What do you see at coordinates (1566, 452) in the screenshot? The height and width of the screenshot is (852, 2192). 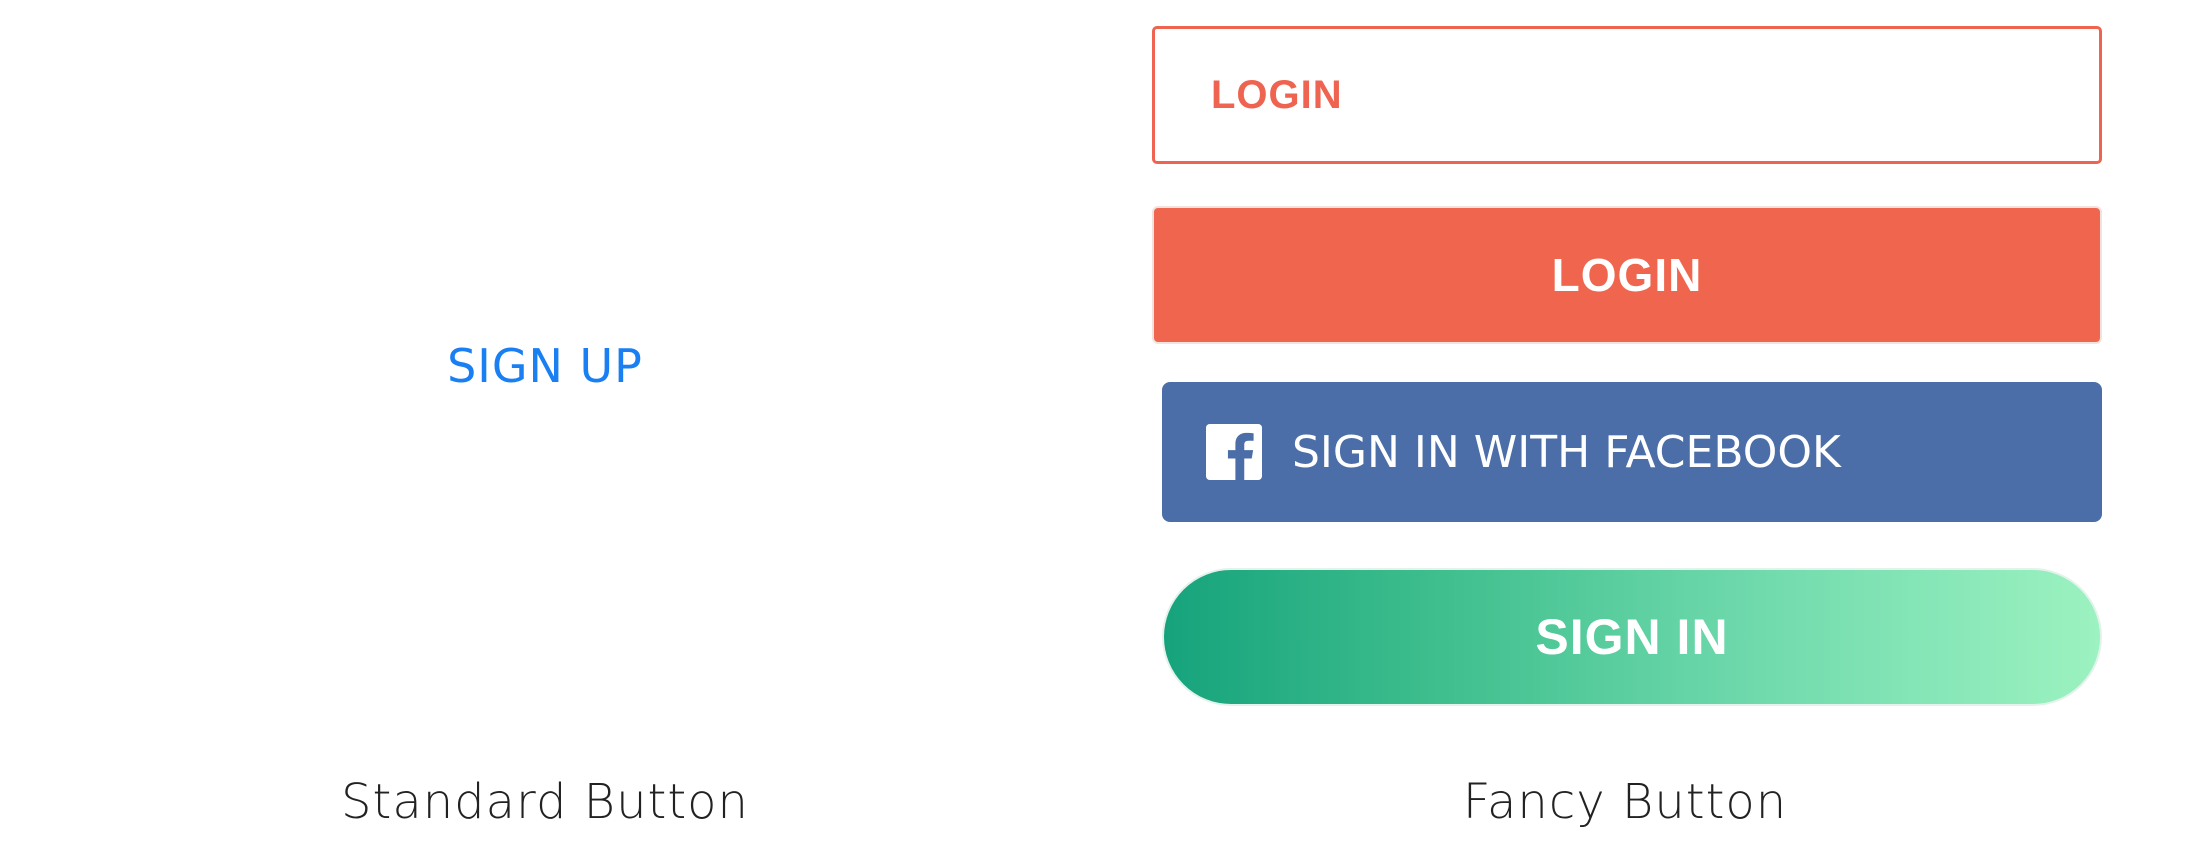 I see `facebook-sign-in-label: SIGN IN WITH FACEBOOK` at bounding box center [1566, 452].